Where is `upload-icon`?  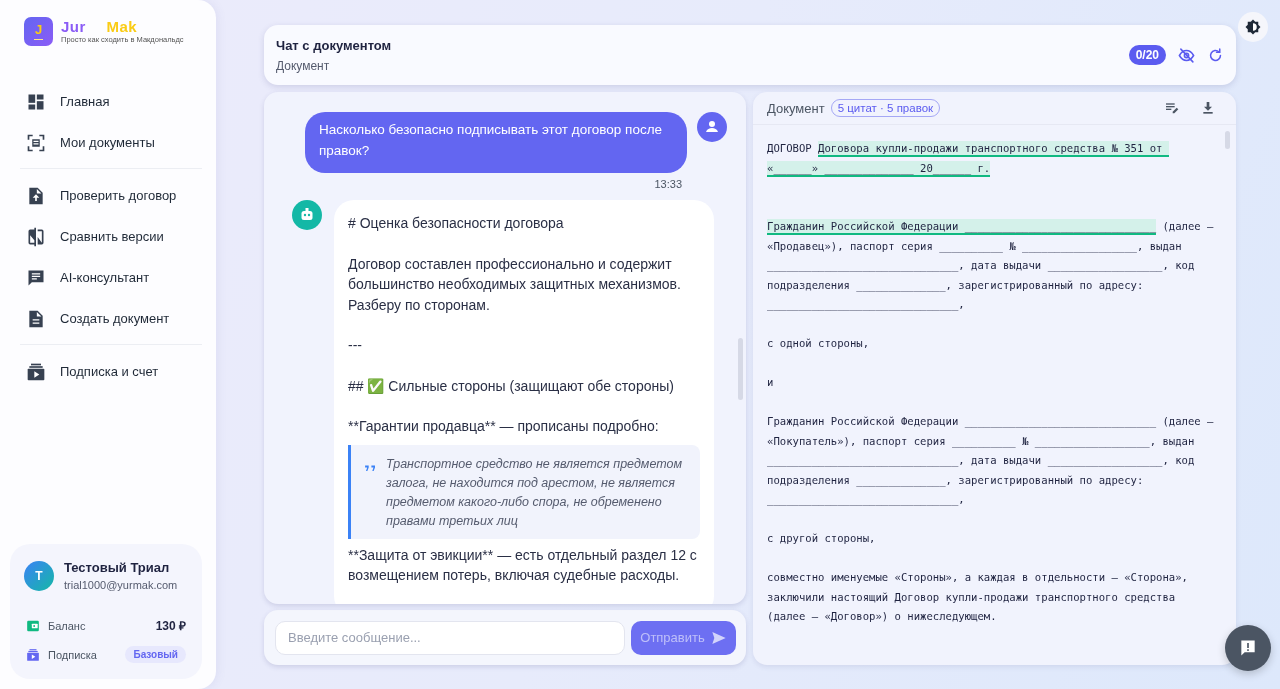
upload-icon is located at coordinates (36, 195).